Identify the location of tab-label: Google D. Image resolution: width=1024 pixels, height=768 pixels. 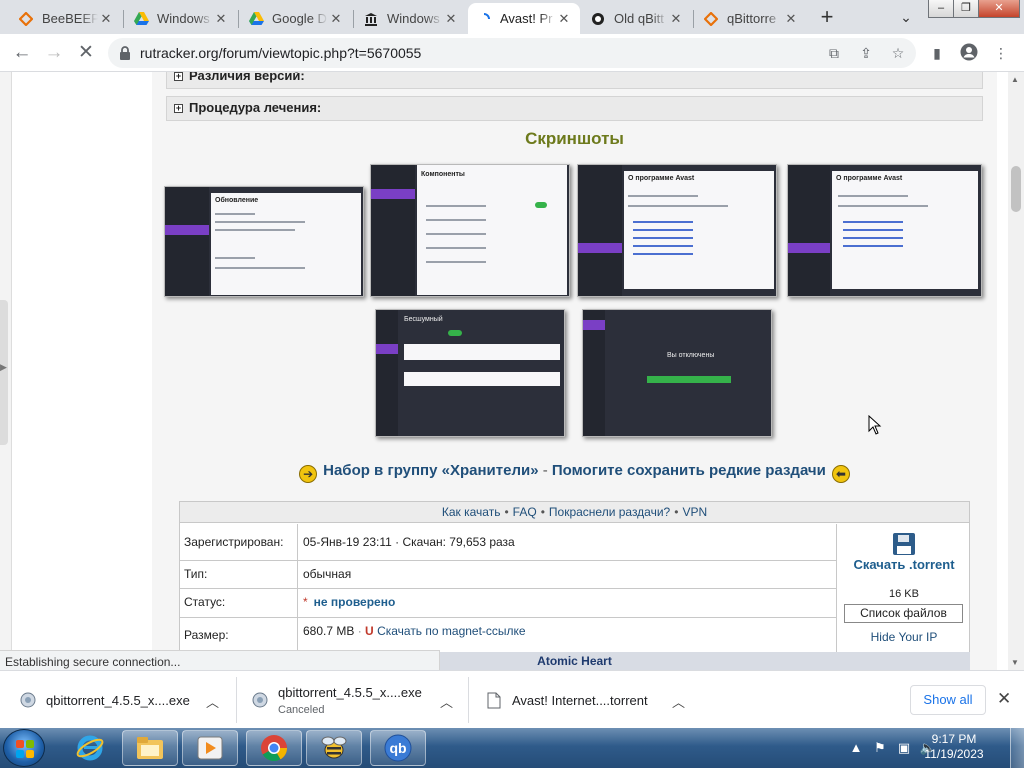
(299, 18).